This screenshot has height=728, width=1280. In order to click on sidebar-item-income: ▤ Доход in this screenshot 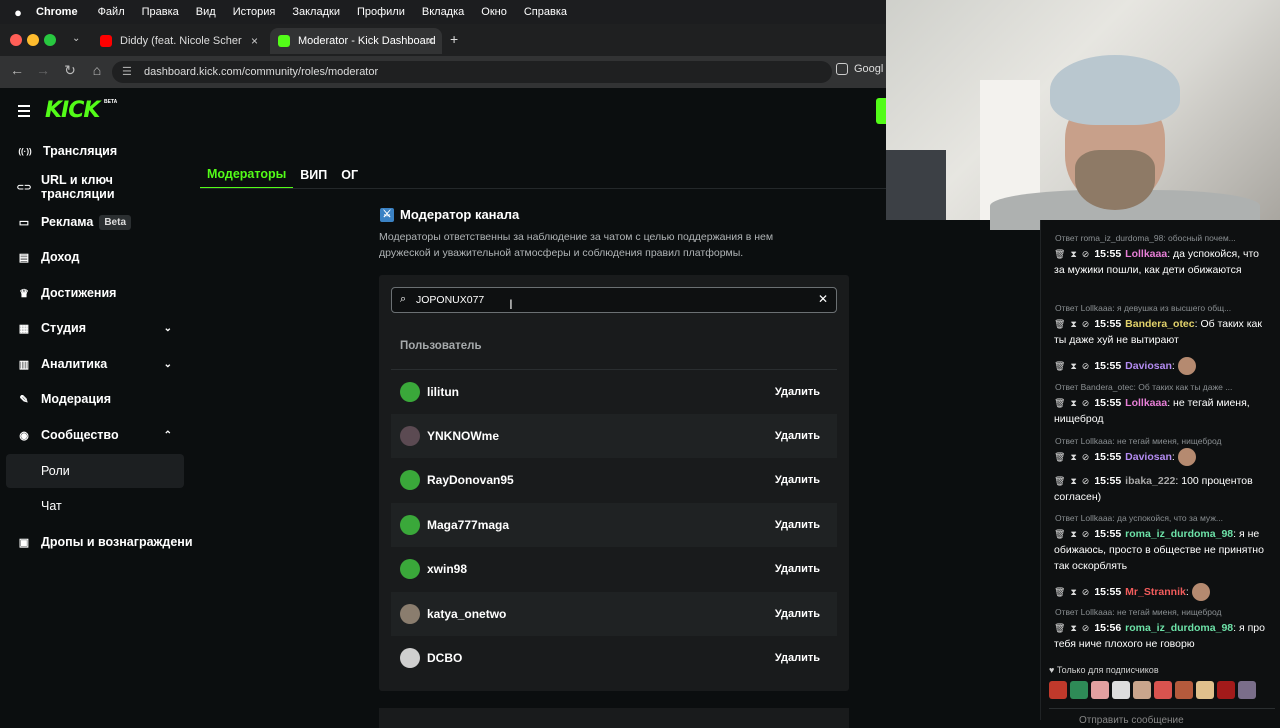, I will do `click(95, 257)`.